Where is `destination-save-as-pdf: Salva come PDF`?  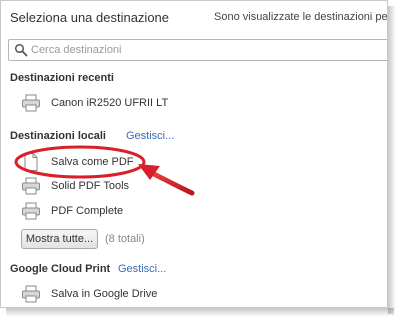
destination-save-as-pdf: Salva come PDF is located at coordinates (131, 163).